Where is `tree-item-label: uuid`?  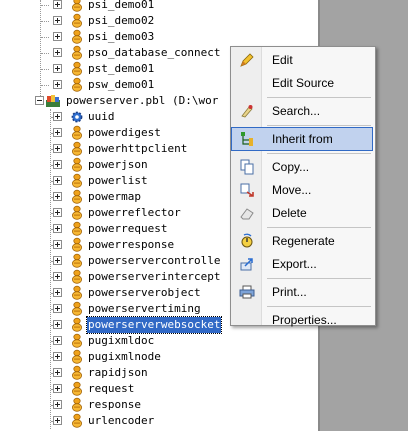 tree-item-label: uuid is located at coordinates (101, 116).